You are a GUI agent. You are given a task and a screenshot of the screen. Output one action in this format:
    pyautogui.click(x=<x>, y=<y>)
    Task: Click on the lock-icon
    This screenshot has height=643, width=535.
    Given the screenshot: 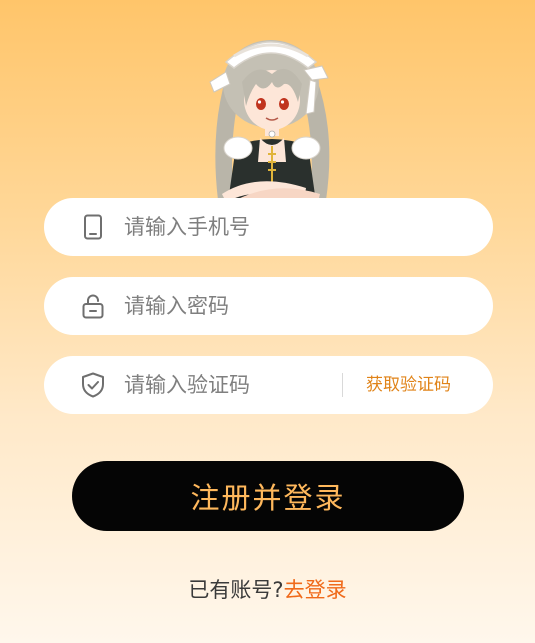 What is the action you would take?
    pyautogui.click(x=93, y=306)
    